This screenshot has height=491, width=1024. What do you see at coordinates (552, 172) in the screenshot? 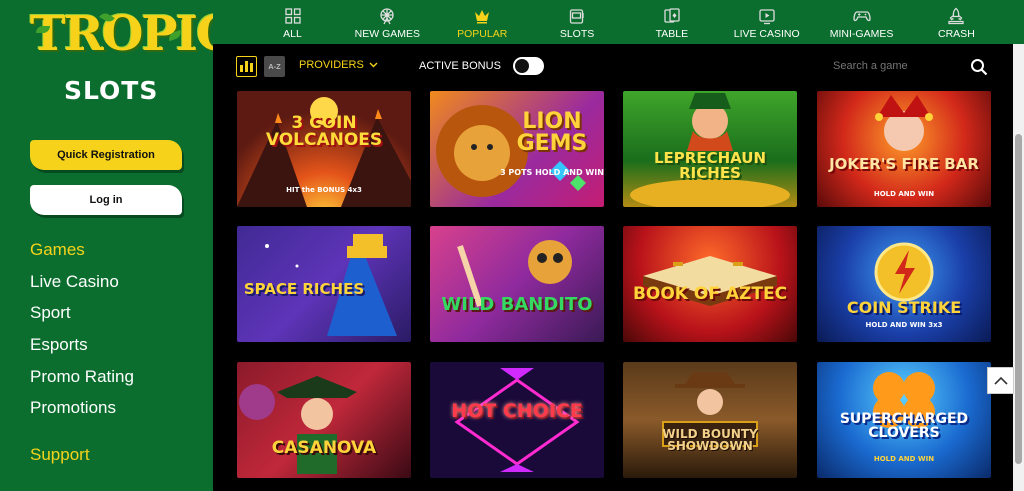
I see `game-subtitle: 3 POTS HOLD AND WIN` at bounding box center [552, 172].